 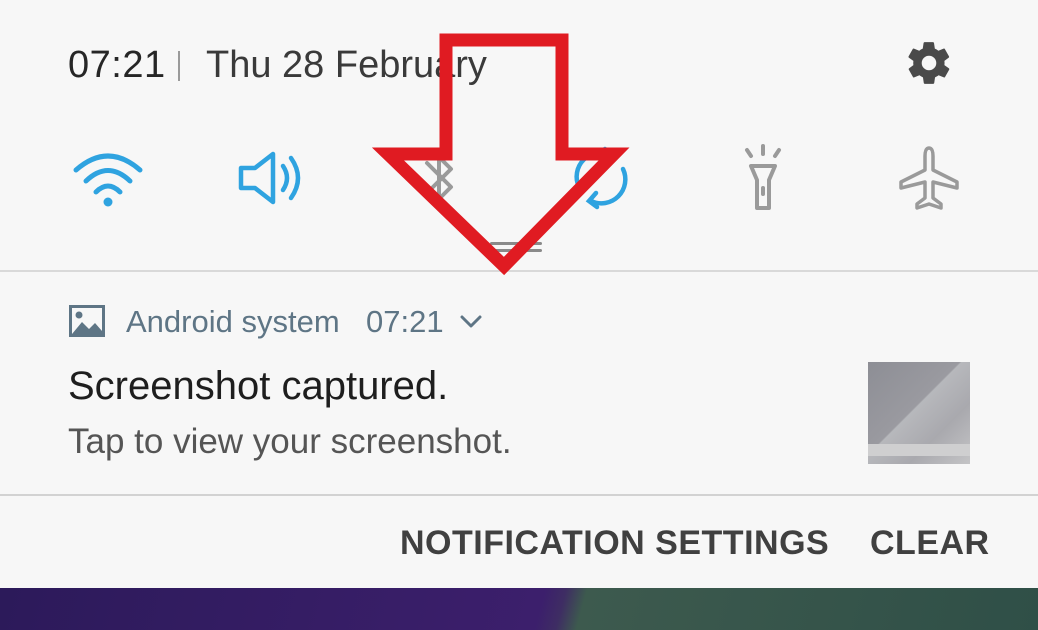 I want to click on notification-app-name: Android system, so click(x=233, y=321).